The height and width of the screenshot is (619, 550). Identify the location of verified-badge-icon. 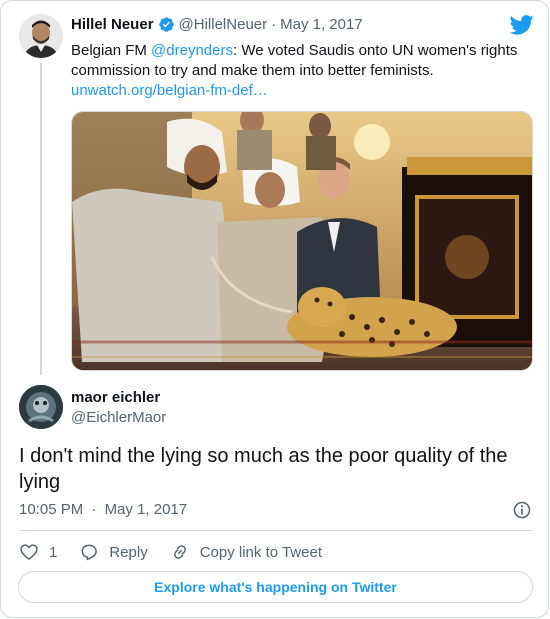
(166, 24).